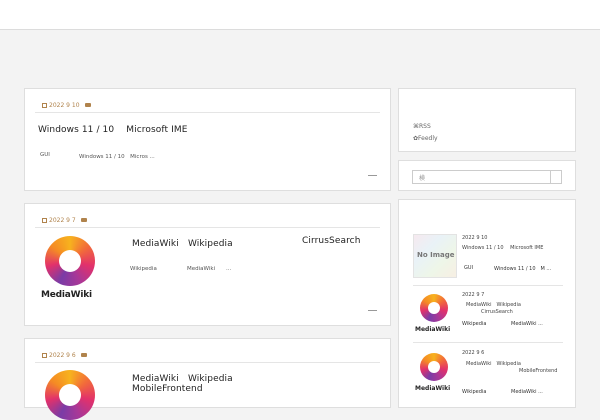  I want to click on post-date: 2022 9 6, so click(62, 355).